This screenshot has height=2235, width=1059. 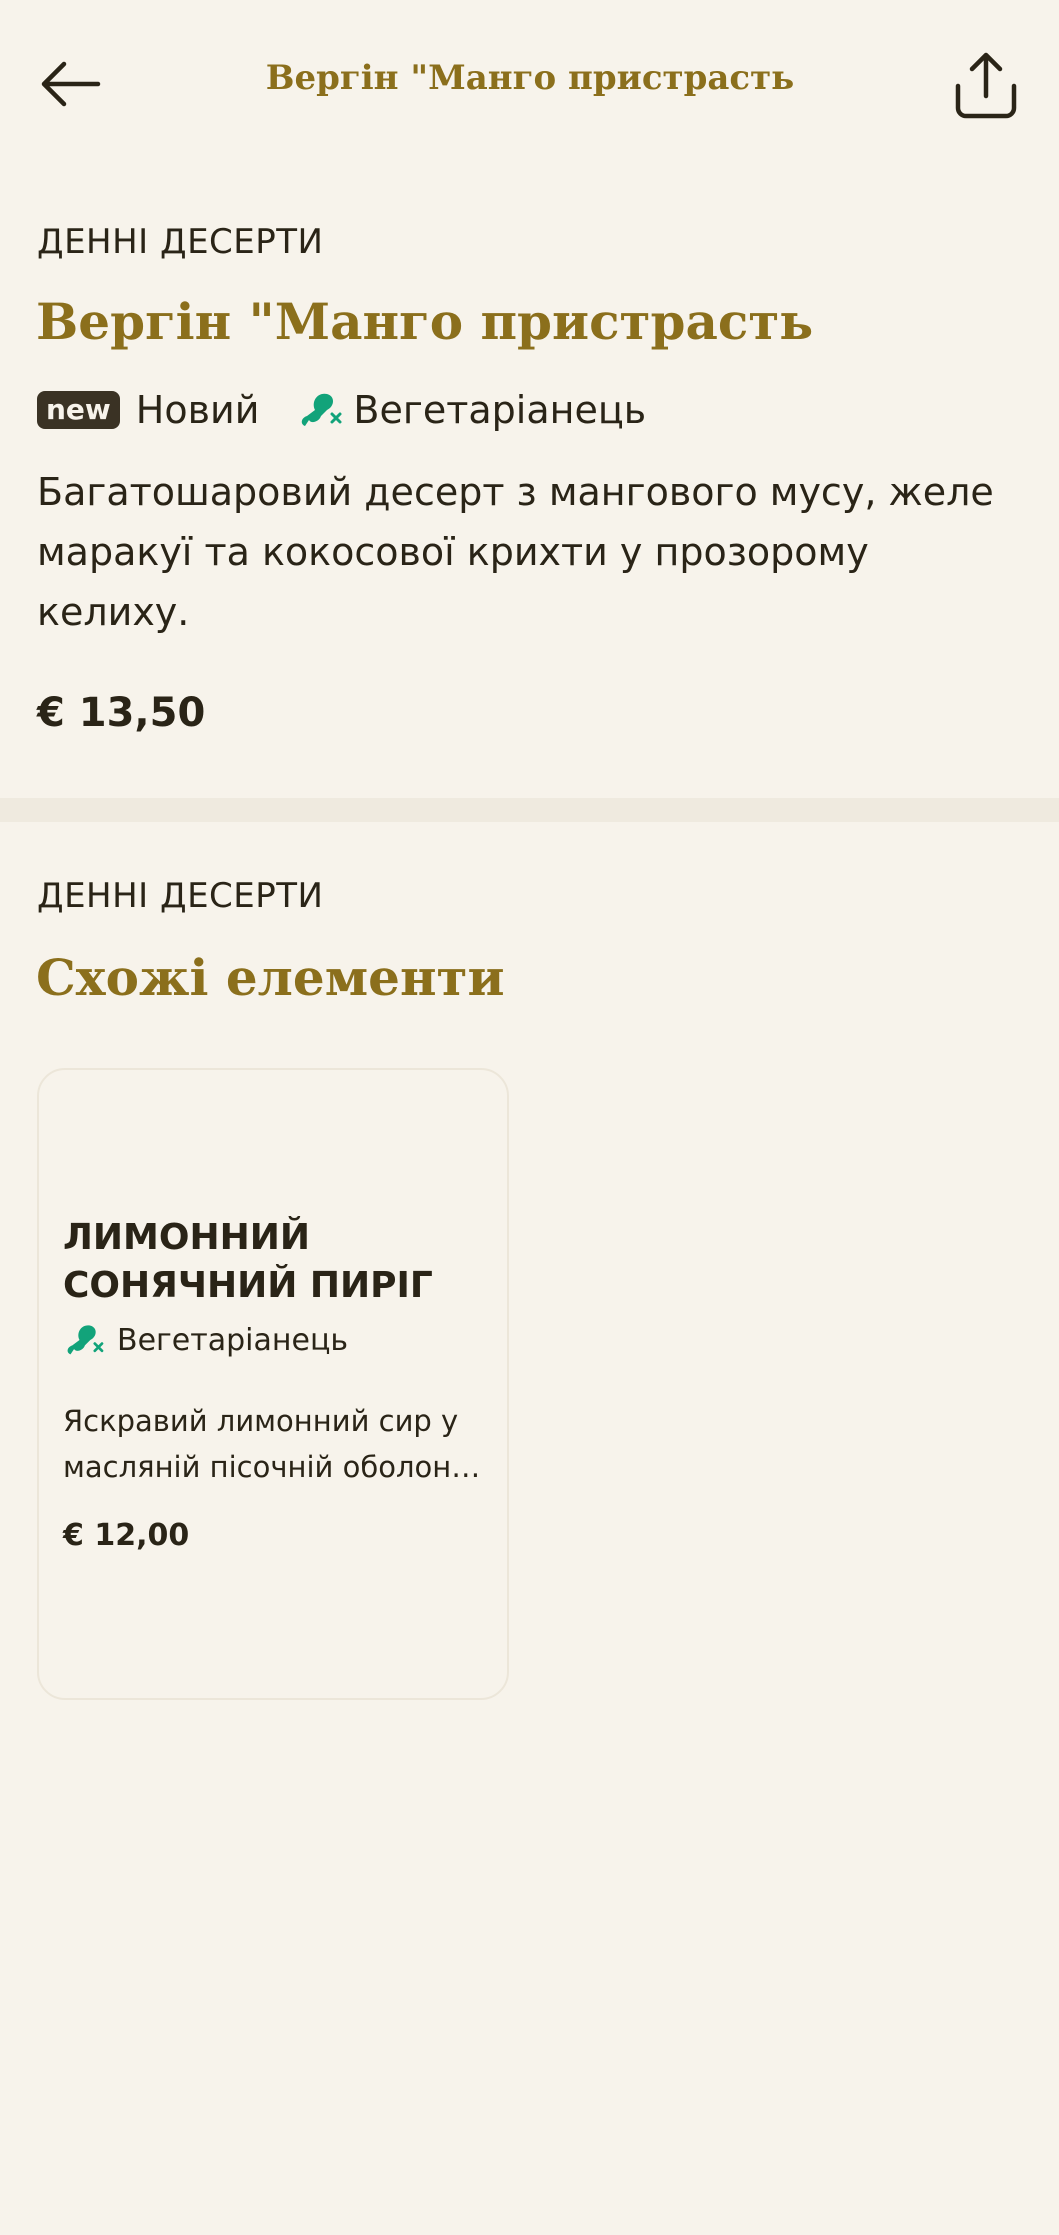 I want to click on related-item-description-line: Яскравий лимонний сир у, so click(x=261, y=1421).